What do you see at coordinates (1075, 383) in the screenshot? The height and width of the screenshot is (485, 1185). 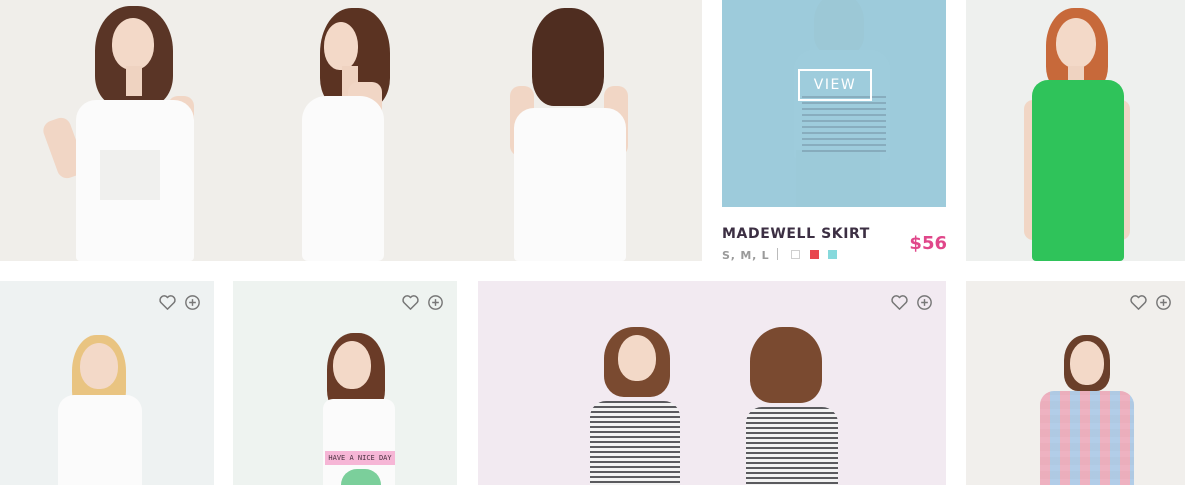 I see `product-tile-plaid-shirt` at bounding box center [1075, 383].